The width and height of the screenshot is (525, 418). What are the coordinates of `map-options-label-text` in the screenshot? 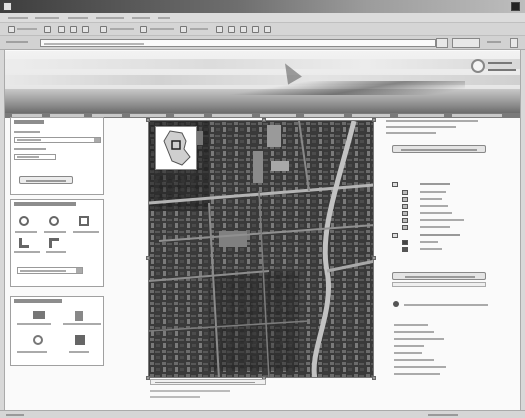 It's located at (439, 150).